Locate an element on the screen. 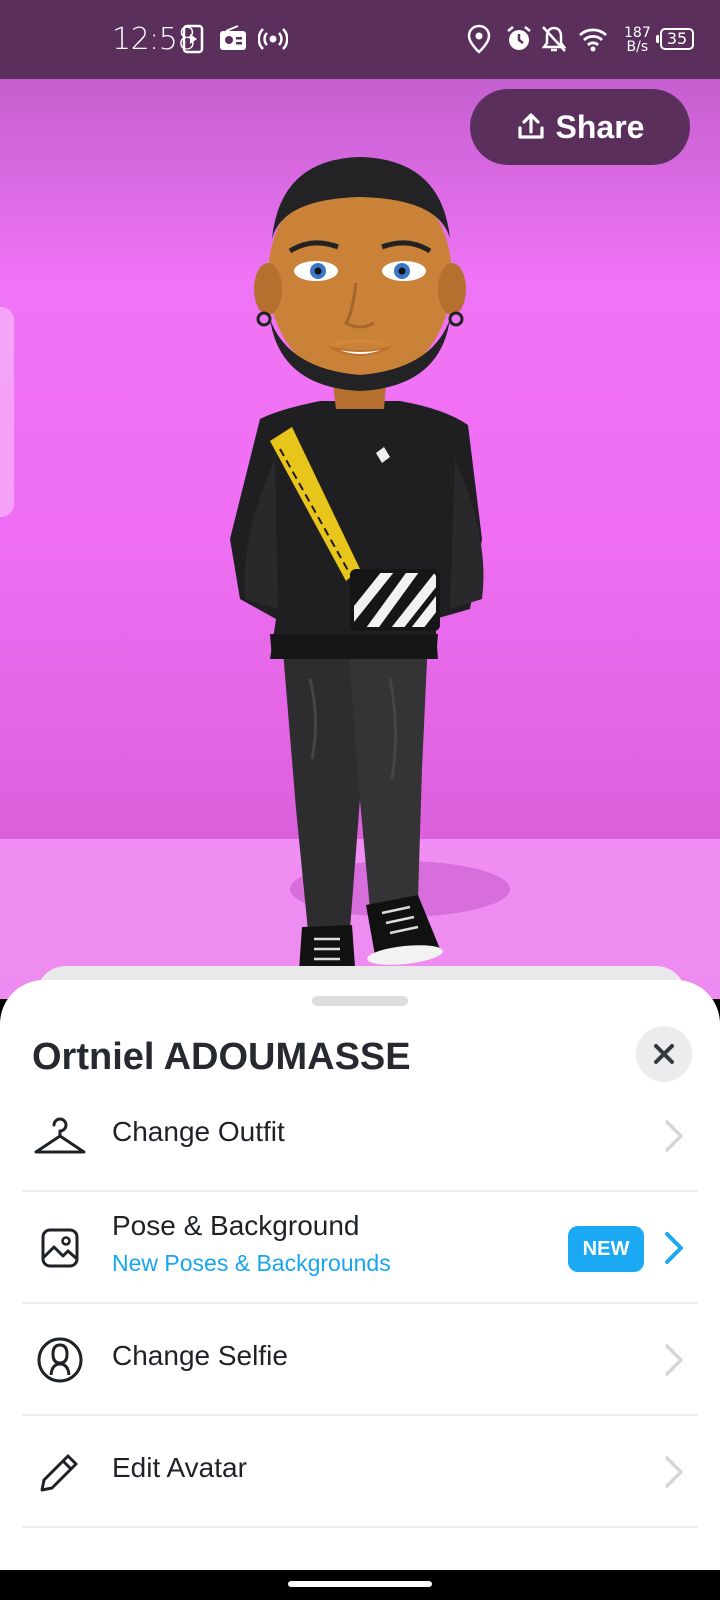  menu-item-label: Change Selfie is located at coordinates (200, 1355).